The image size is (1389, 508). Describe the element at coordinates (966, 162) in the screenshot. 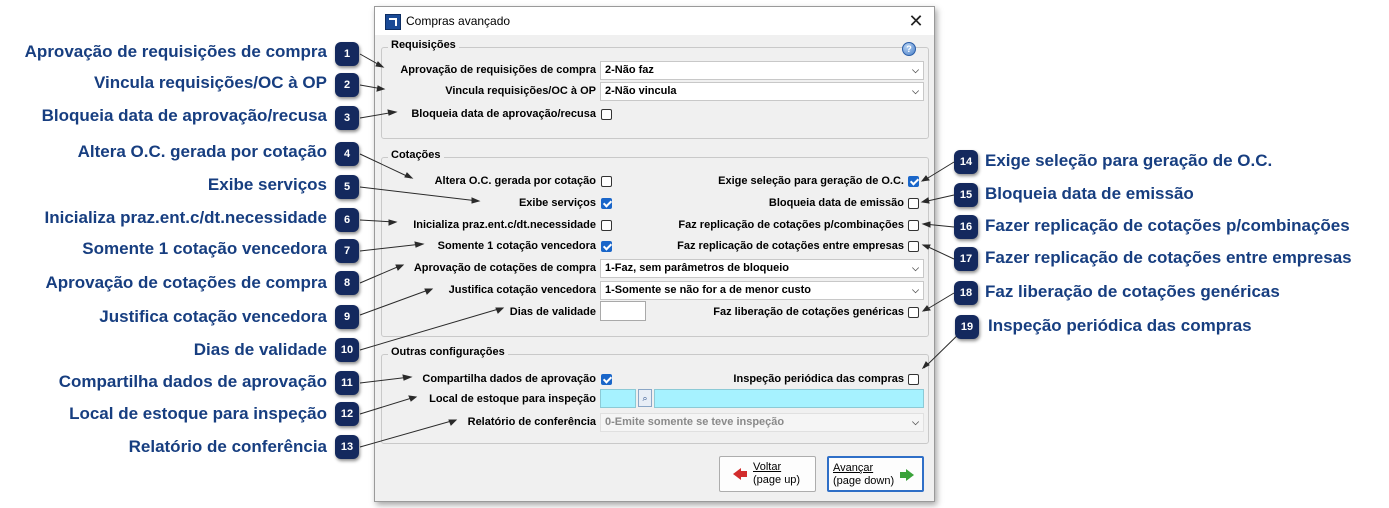

I see `callout-badge: 14` at that location.